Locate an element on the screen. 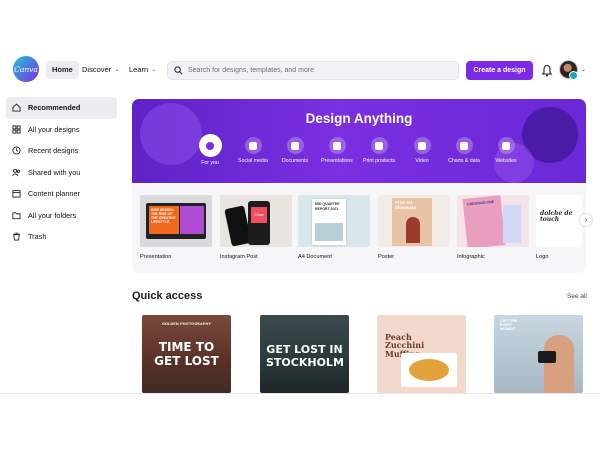 This screenshot has height=450, width=600. trash-icon is located at coordinates (16, 236).